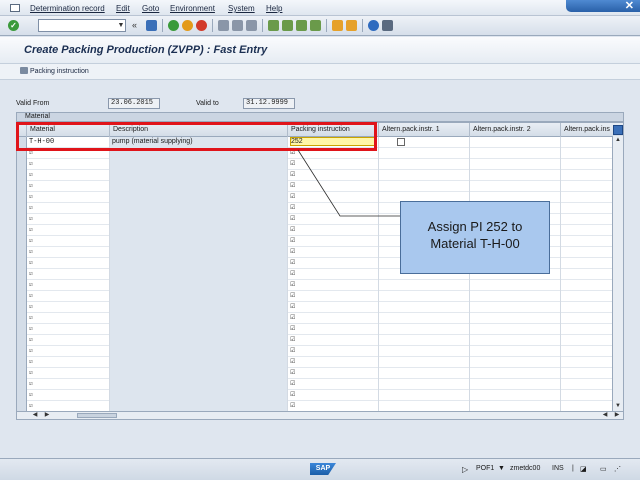  I want to click on last-page-icon, so click(315, 25).